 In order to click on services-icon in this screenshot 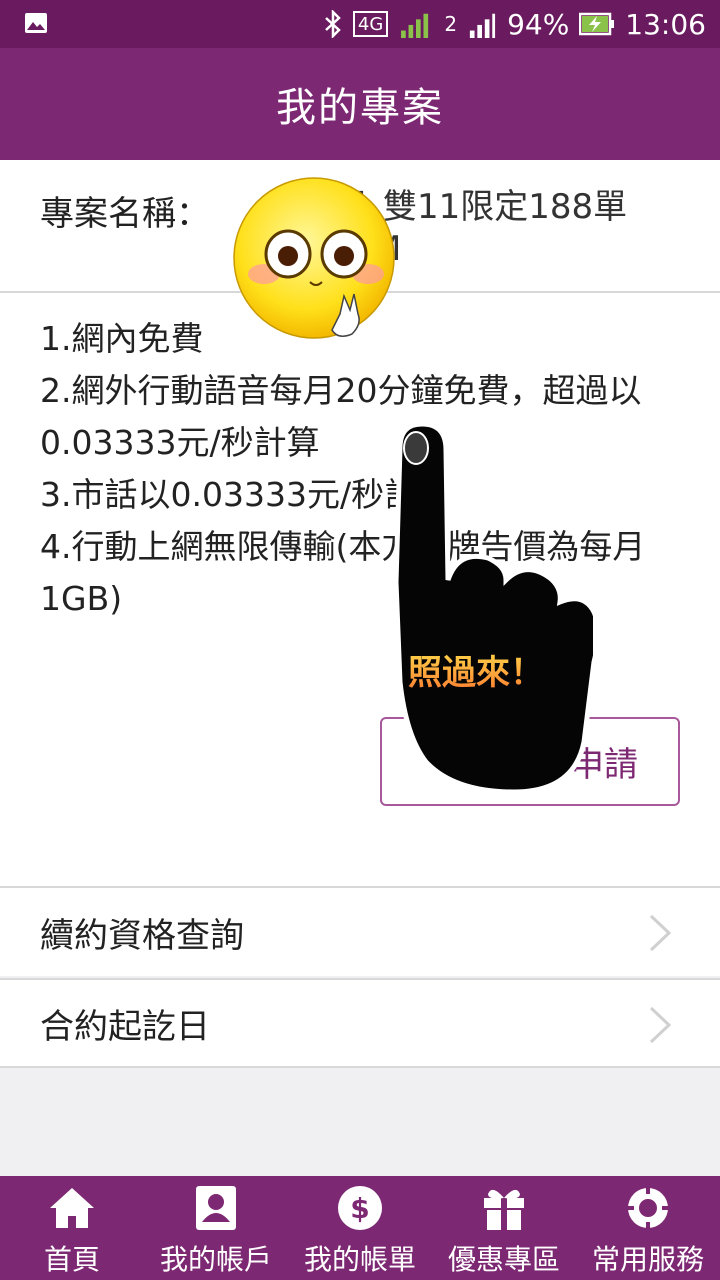, I will do `click(648, 1208)`.